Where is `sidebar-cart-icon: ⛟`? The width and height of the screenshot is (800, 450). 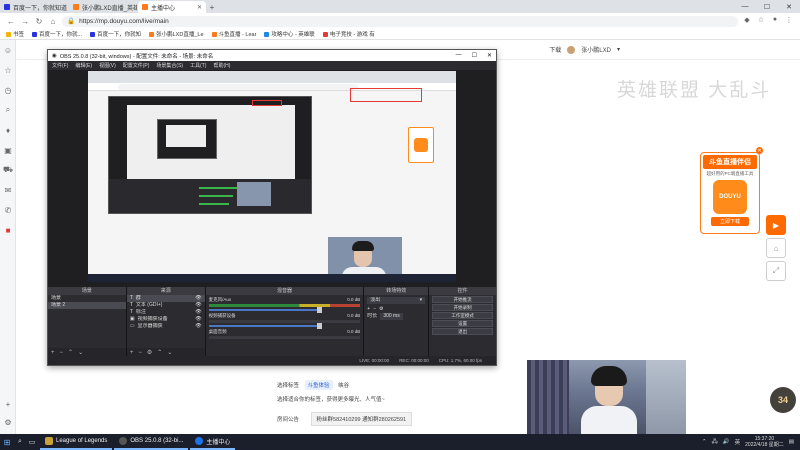
sidebar-cart-icon: ⛟ is located at coordinates (8, 170).